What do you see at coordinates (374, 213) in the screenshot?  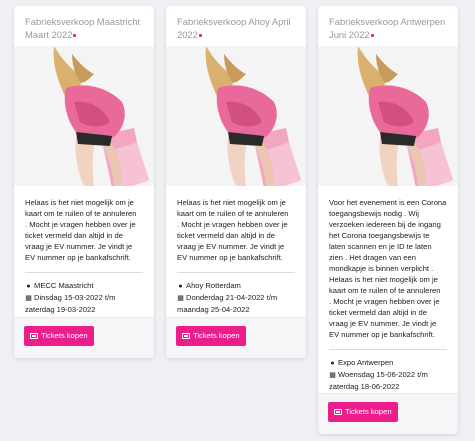 I see `description-line: toegangsbewijs nodig . Wij` at bounding box center [374, 213].